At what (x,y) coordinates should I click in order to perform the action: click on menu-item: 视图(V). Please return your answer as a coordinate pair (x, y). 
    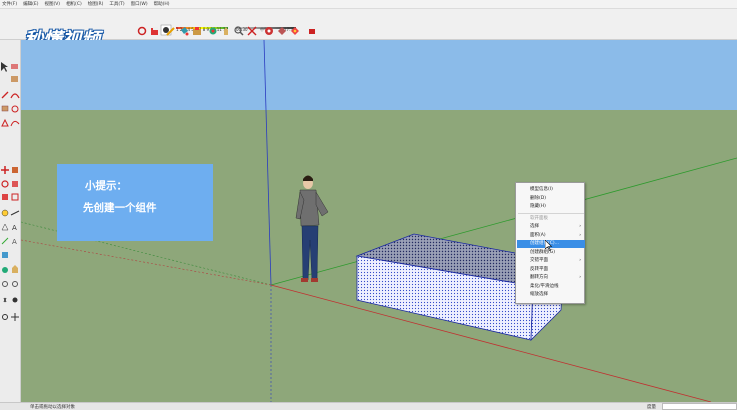
    Looking at the image, I should click on (52, 4).